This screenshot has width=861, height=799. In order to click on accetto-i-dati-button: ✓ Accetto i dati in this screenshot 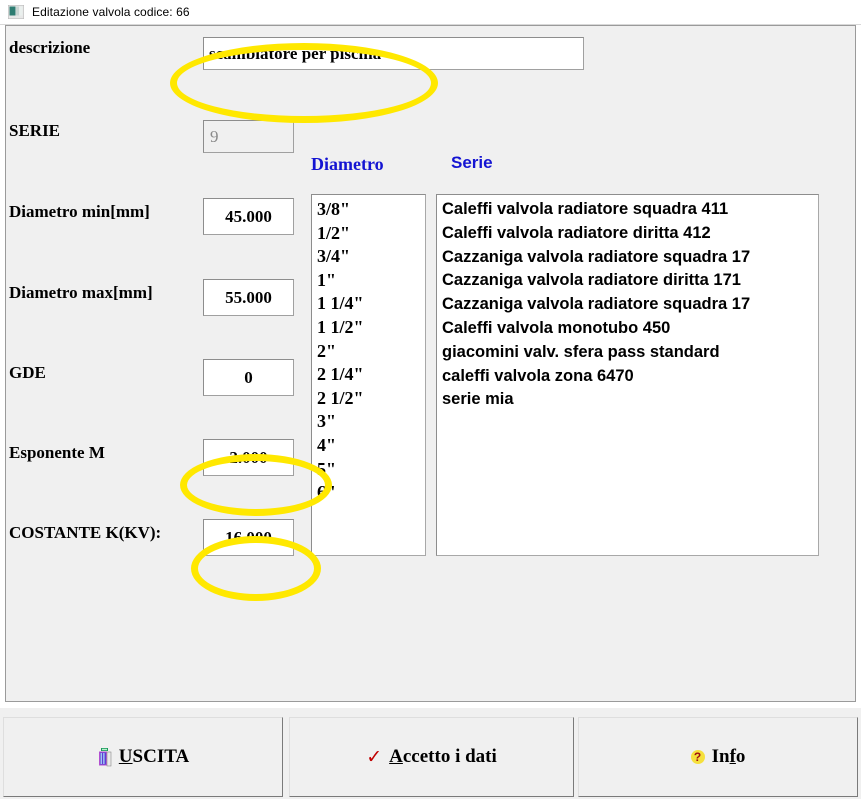, I will do `click(431, 757)`.